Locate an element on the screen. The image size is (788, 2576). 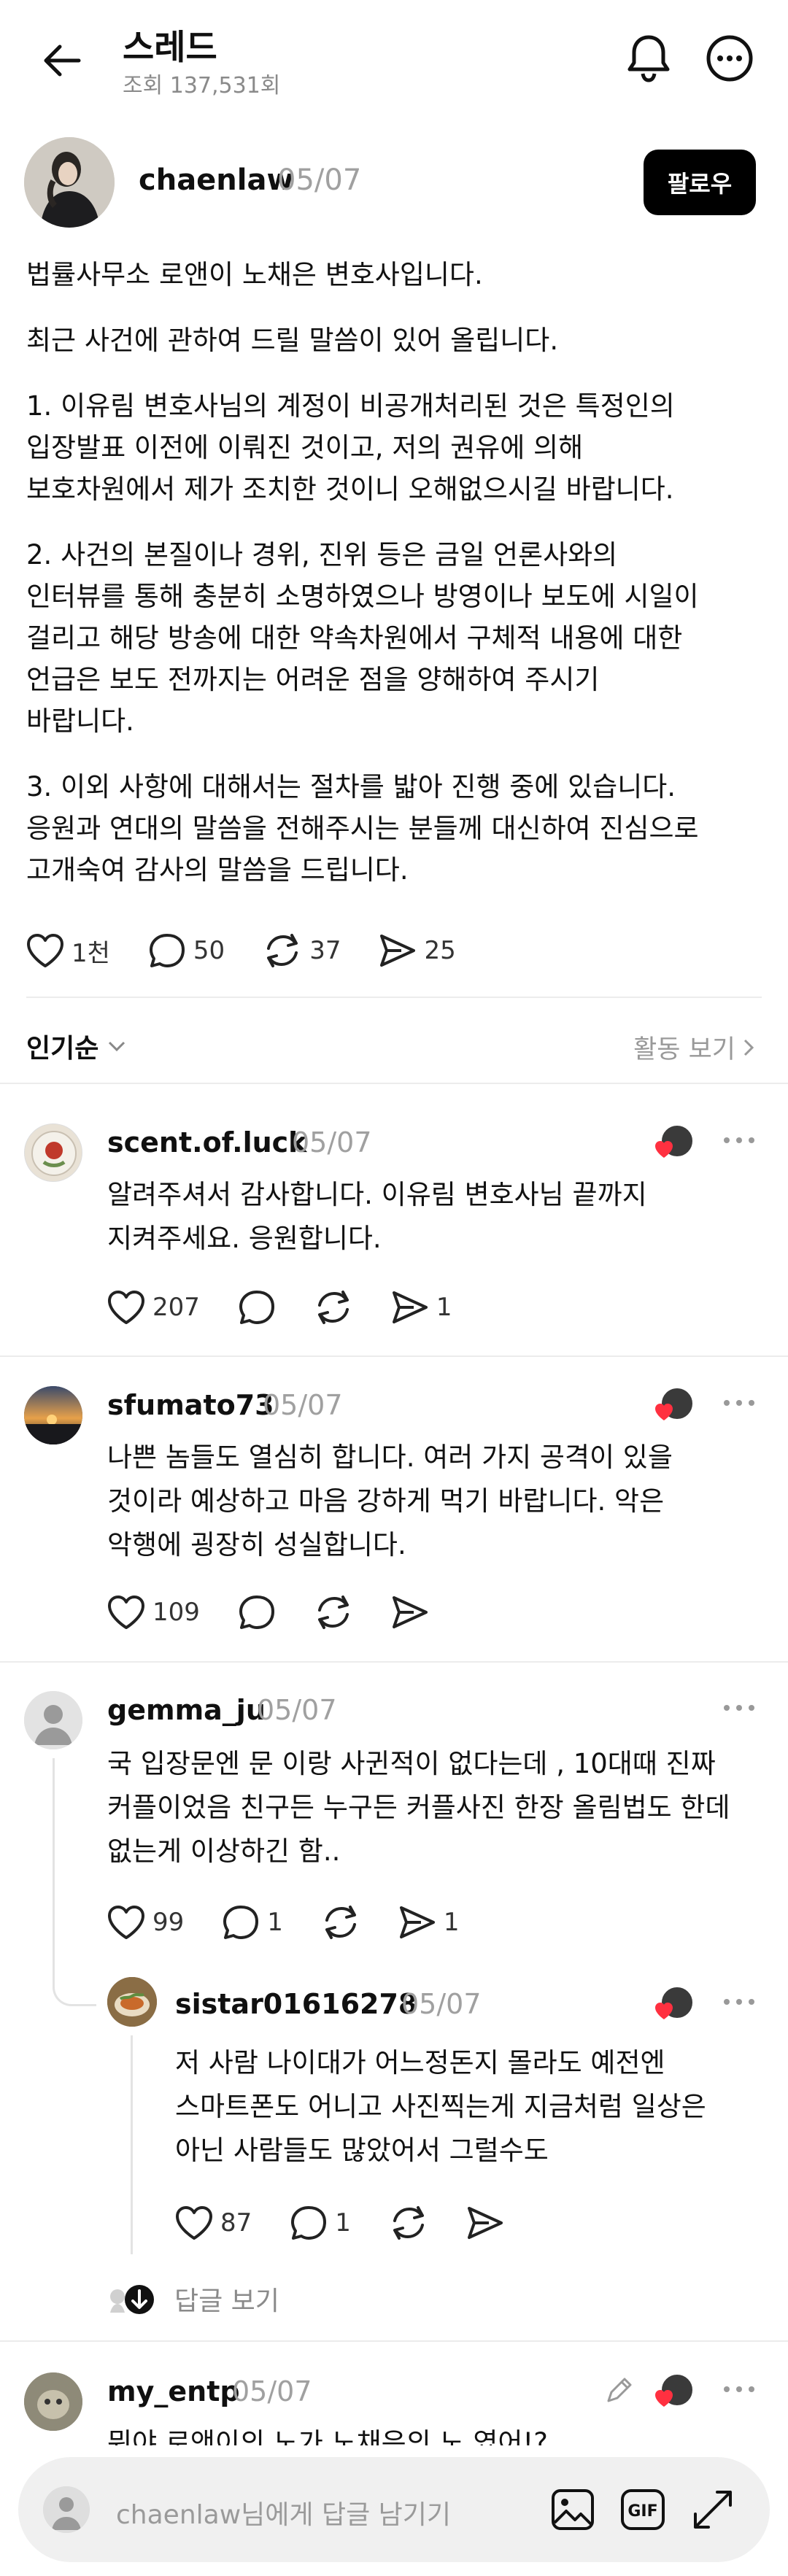
comment-text-line: 나쁜 놈들도 열심히 합니다. 여러 가지 공격이 있을 is located at coordinates (390, 1457).